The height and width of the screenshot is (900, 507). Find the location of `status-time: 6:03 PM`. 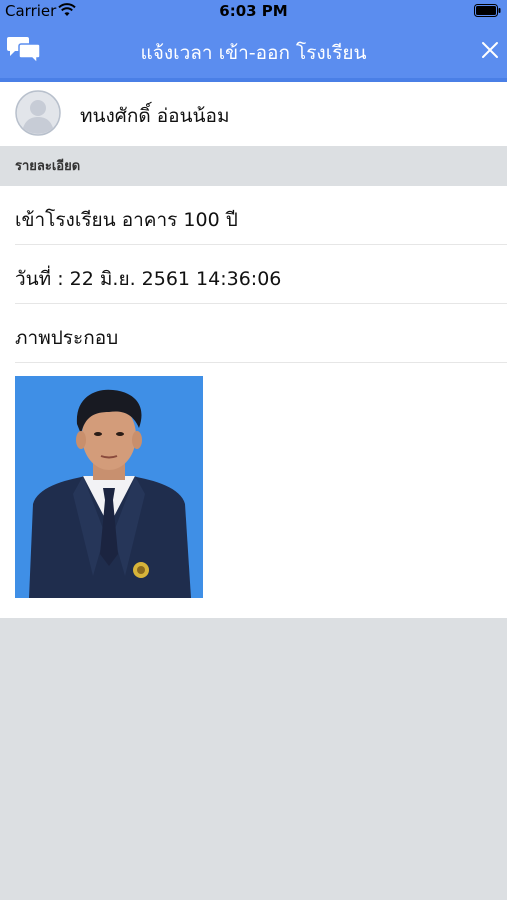

status-time: 6:03 PM is located at coordinates (253, 11).